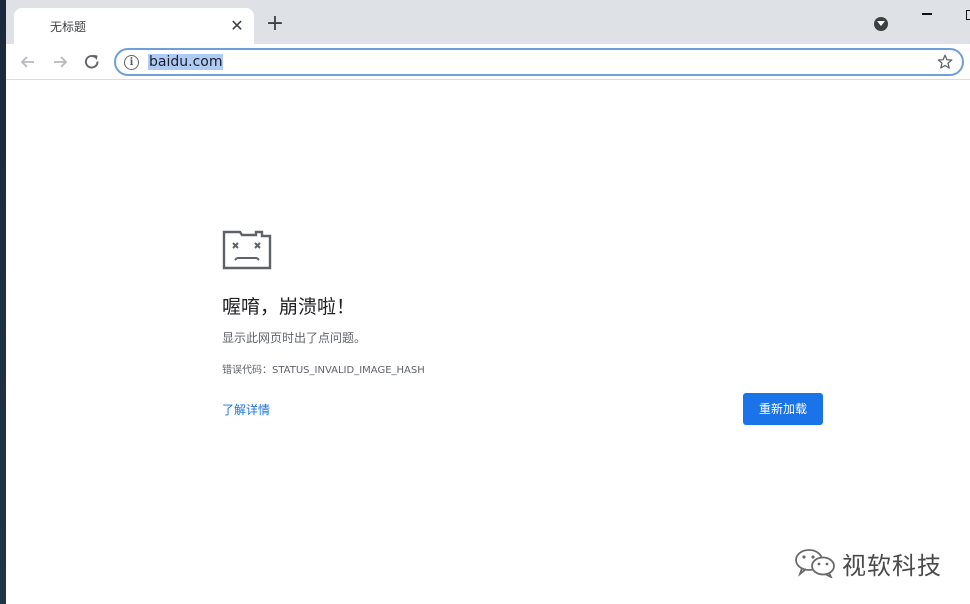  What do you see at coordinates (237, 26) in the screenshot?
I see `tab-close-icon: ✕` at bounding box center [237, 26].